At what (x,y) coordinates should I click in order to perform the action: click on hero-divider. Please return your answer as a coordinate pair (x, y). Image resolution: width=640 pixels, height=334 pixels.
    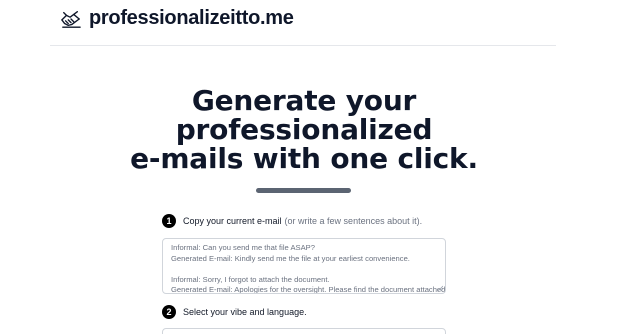
    Looking at the image, I should click on (303, 190).